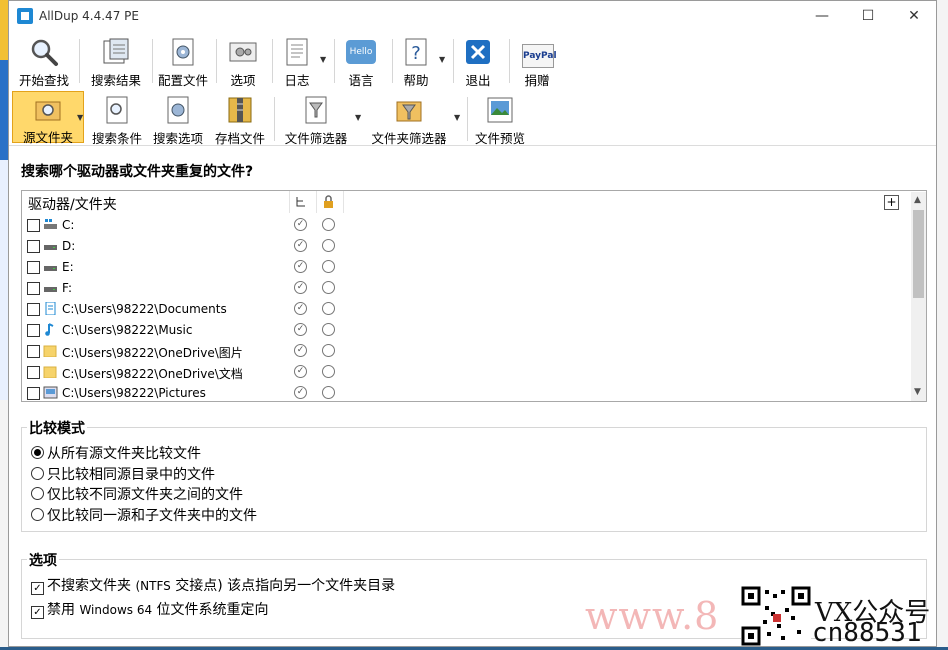  I want to click on minimize-button: —, so click(822, 16).